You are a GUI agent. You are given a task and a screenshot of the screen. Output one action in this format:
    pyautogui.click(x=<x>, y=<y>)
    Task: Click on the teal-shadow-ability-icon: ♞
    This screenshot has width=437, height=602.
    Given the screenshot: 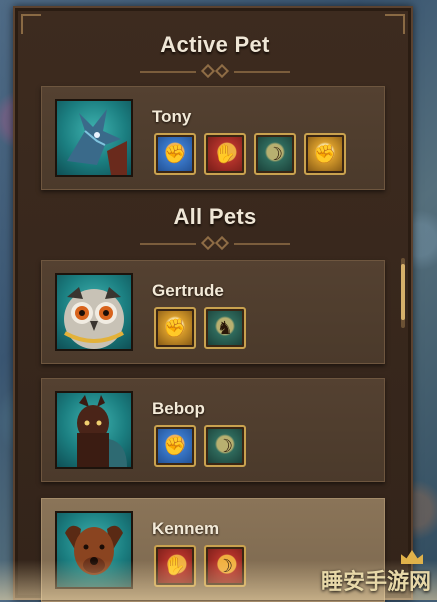 What is the action you would take?
    pyautogui.click(x=225, y=328)
    